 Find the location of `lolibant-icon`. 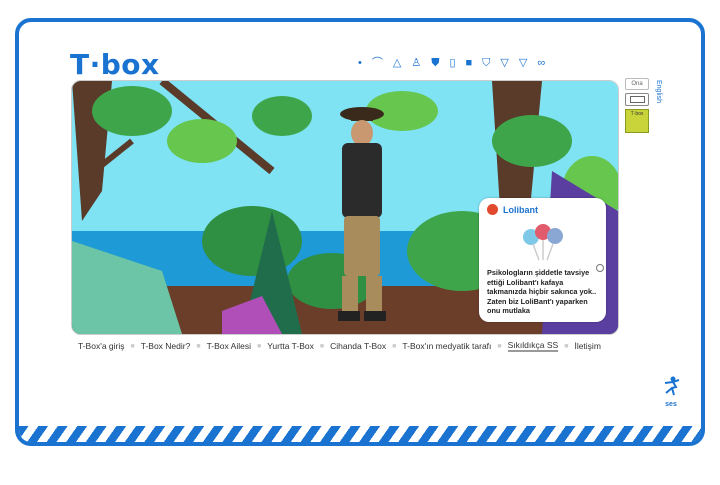

lolibant-icon is located at coordinates (492, 209).